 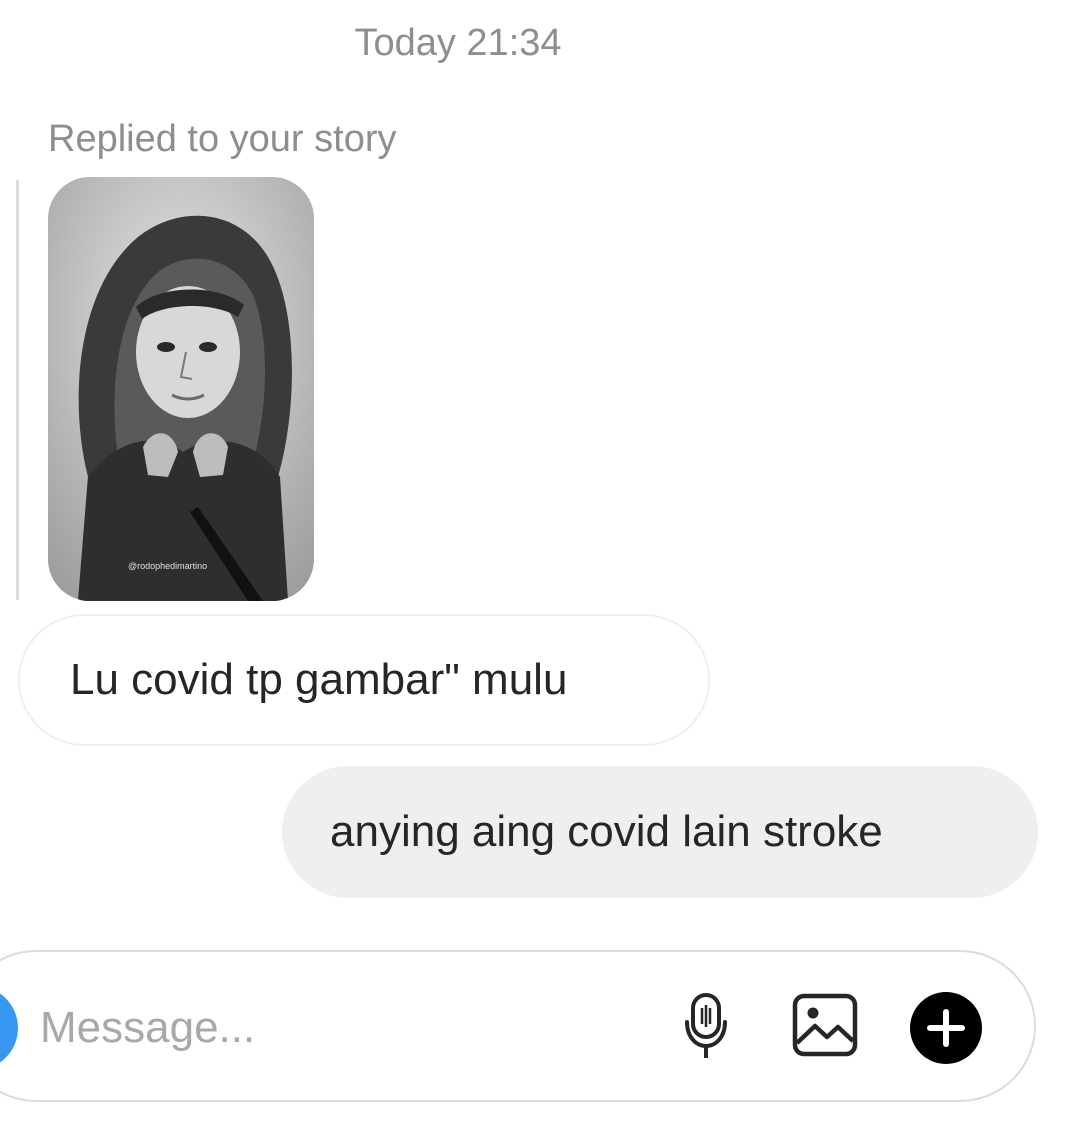 What do you see at coordinates (167, 566) in the screenshot?
I see `thumbnail-watermark: @rodophedimartino` at bounding box center [167, 566].